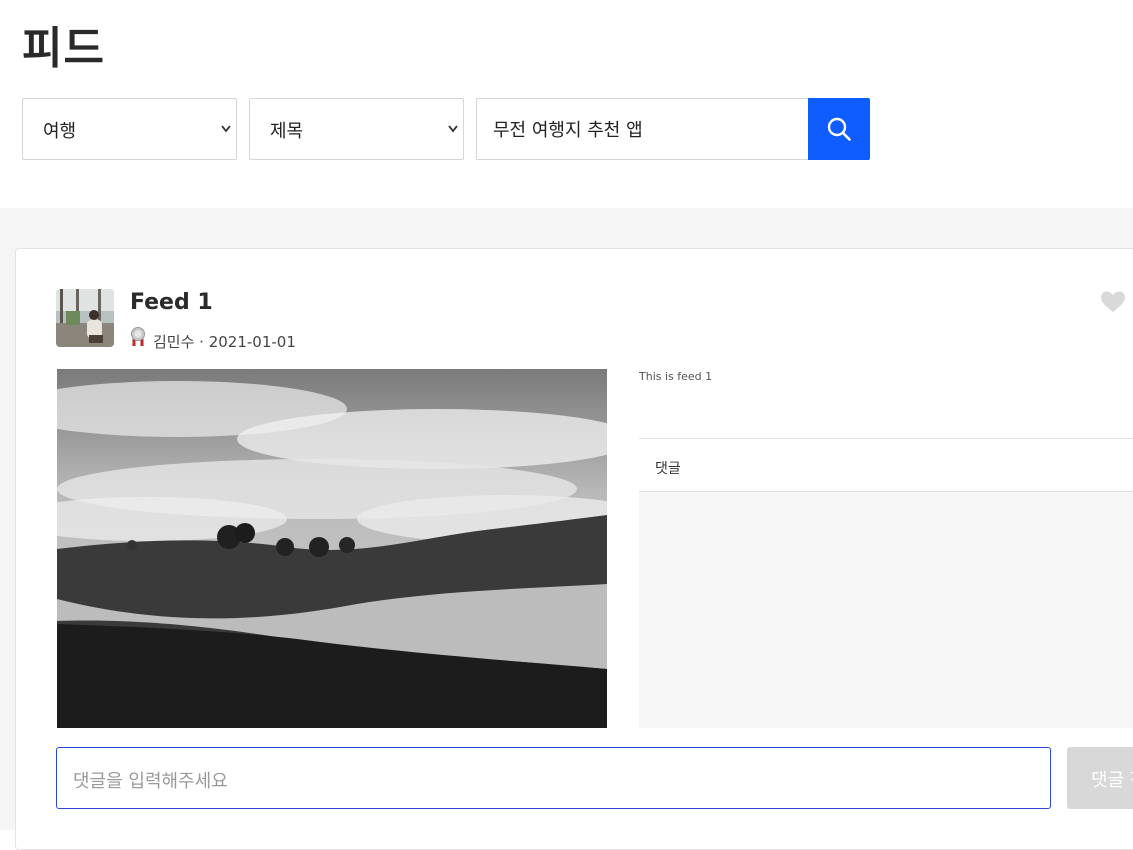 Image resolution: width=1133 pixels, height=850 pixels. Describe the element at coordinates (356, 129) in the screenshot. I see `search-field-select: 제목` at that location.